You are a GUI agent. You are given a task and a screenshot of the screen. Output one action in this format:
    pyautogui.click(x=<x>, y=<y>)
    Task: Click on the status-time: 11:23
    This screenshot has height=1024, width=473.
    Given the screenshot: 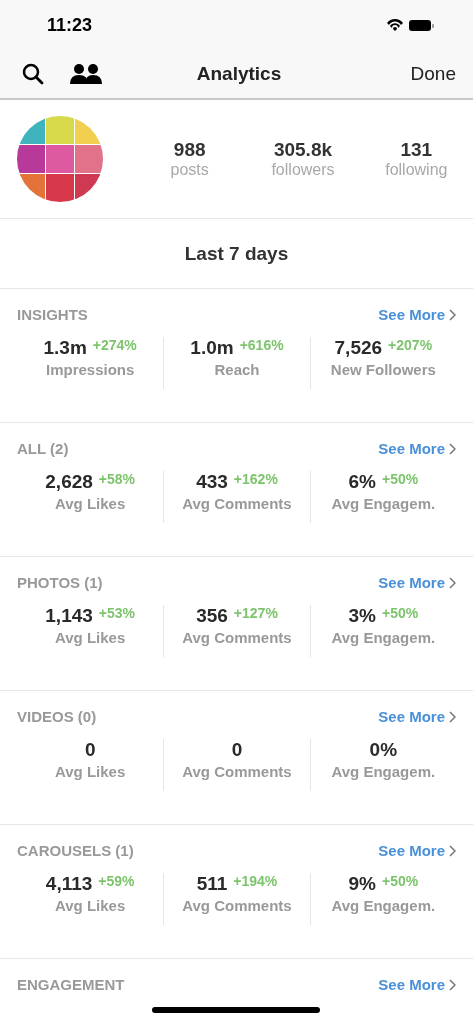 What is the action you would take?
    pyautogui.click(x=70, y=25)
    